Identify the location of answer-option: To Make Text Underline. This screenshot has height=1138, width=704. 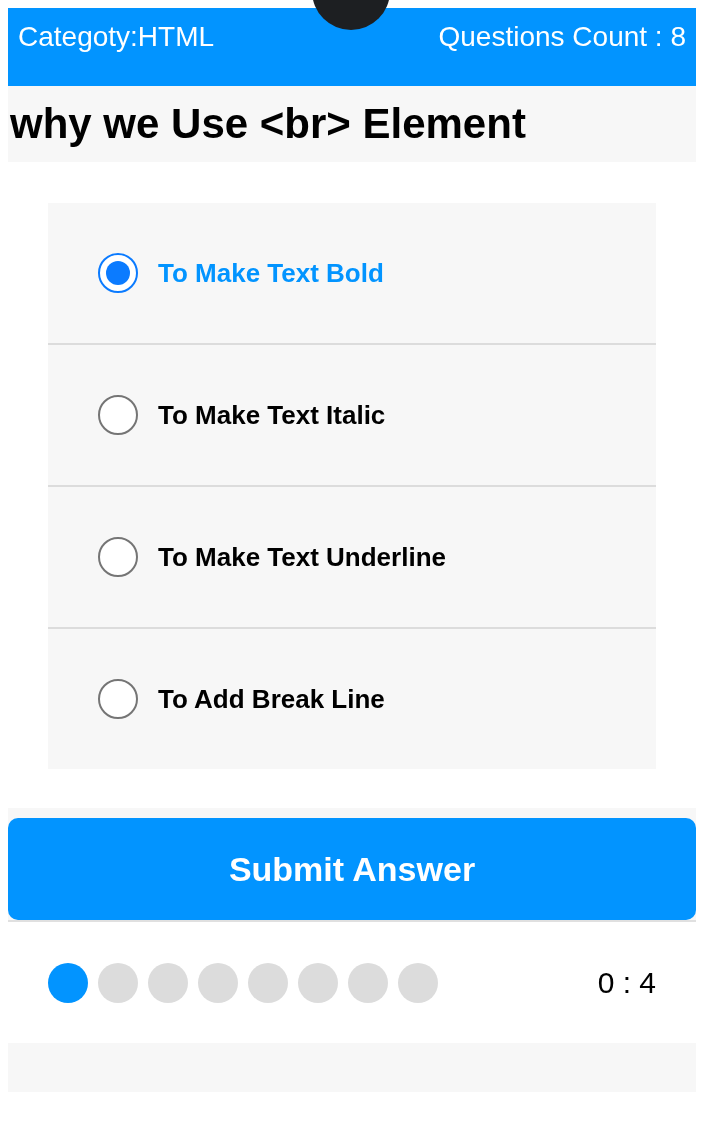
(352, 557).